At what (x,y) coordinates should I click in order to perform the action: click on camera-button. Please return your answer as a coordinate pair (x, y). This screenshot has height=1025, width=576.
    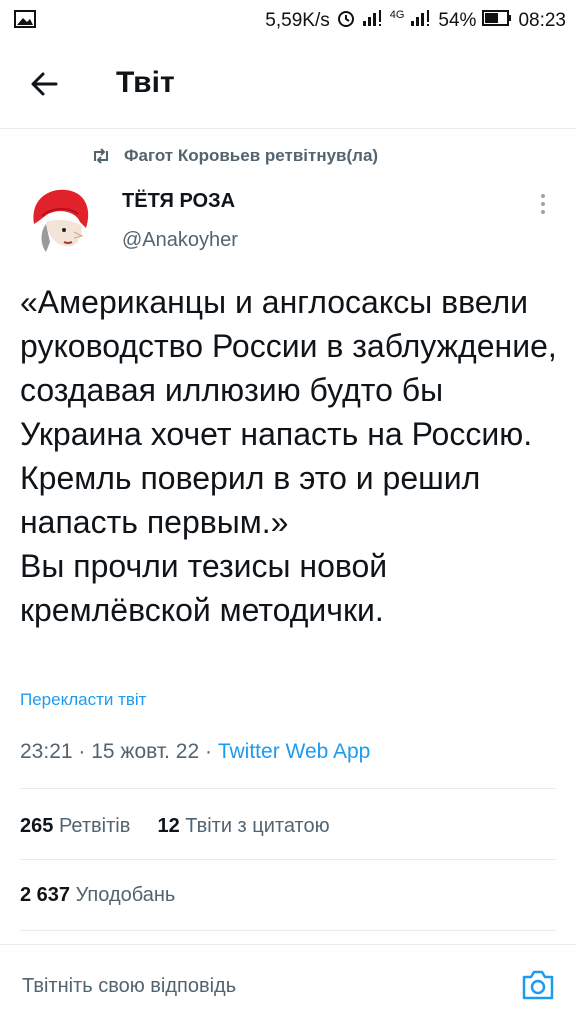
    Looking at the image, I should click on (538, 985).